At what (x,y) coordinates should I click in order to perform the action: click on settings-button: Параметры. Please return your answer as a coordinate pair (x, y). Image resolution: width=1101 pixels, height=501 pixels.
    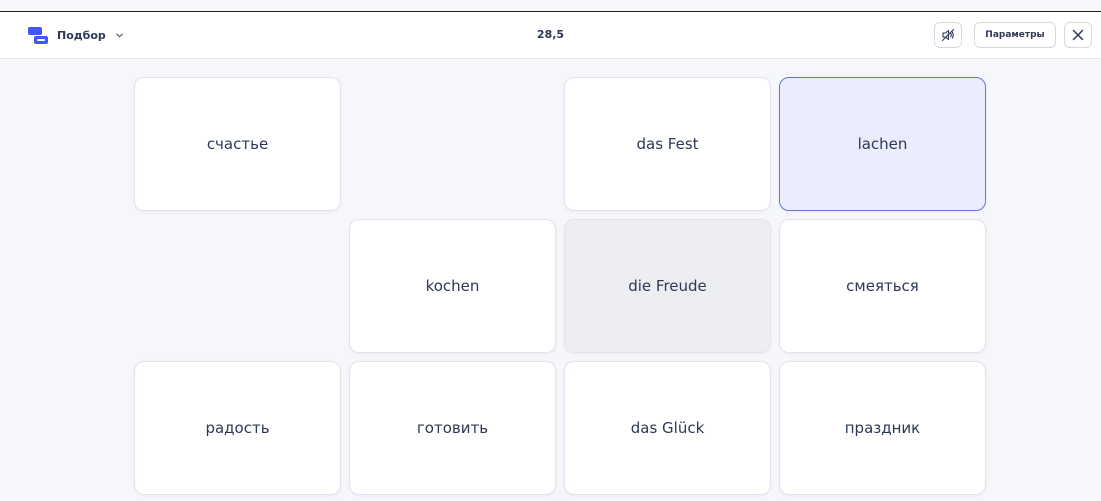
    Looking at the image, I should click on (1015, 35).